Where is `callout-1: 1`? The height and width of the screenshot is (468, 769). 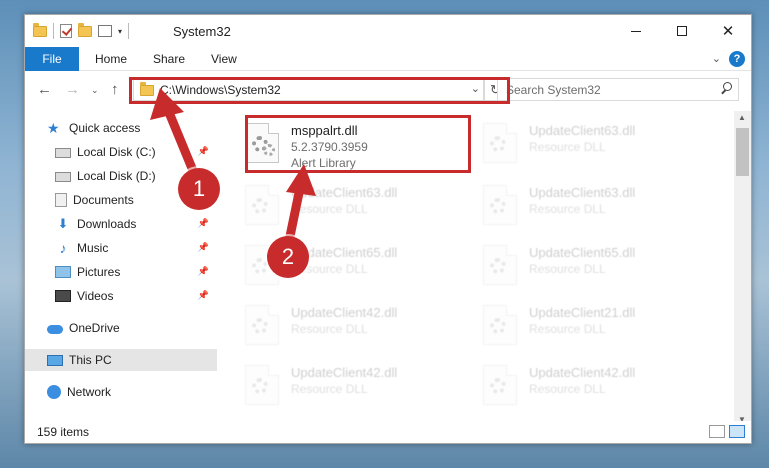 callout-1: 1 is located at coordinates (199, 189).